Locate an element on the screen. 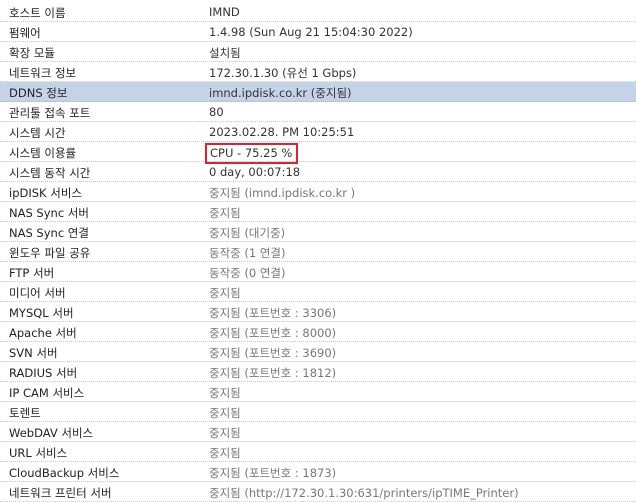 The width and height of the screenshot is (636, 502). row-label: 네트워크 정보 is located at coordinates (43, 73).